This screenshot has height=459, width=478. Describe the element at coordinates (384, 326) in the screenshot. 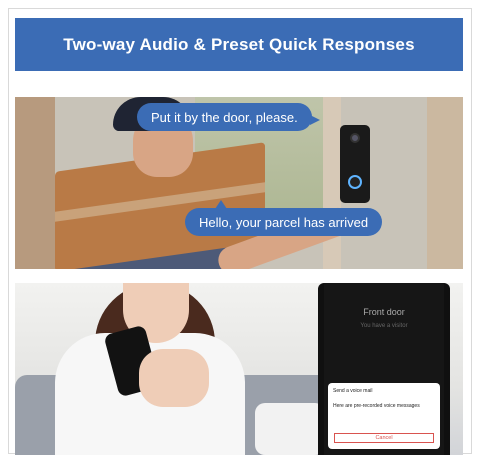

I see `phone-subtitle: You have a visitor` at that location.